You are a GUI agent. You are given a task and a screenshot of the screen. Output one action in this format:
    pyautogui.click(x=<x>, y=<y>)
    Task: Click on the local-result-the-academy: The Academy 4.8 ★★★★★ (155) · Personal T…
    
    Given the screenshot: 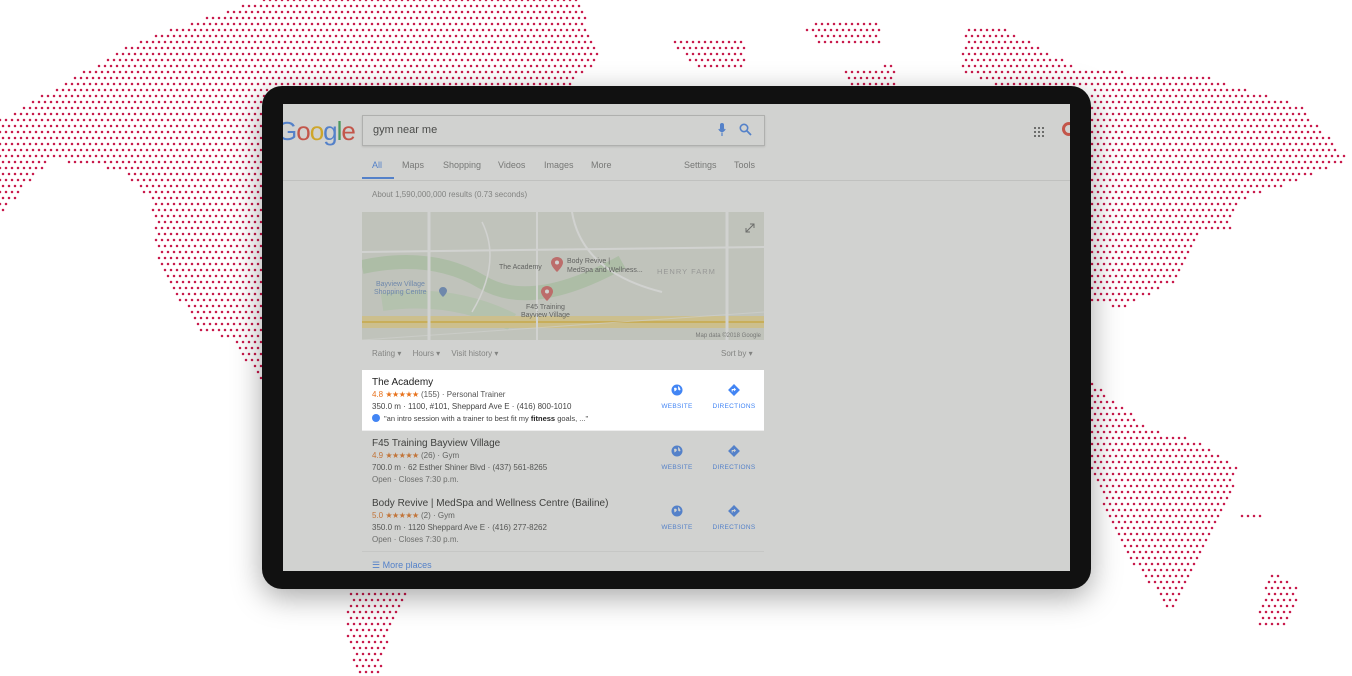 What is the action you would take?
    pyautogui.click(x=563, y=400)
    